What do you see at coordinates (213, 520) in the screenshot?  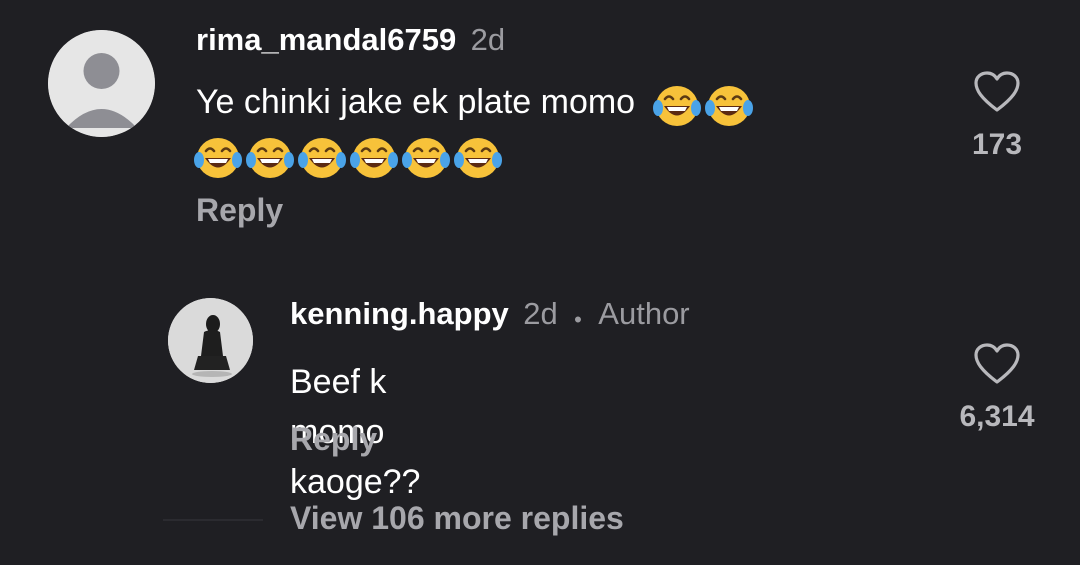 I see `divider` at bounding box center [213, 520].